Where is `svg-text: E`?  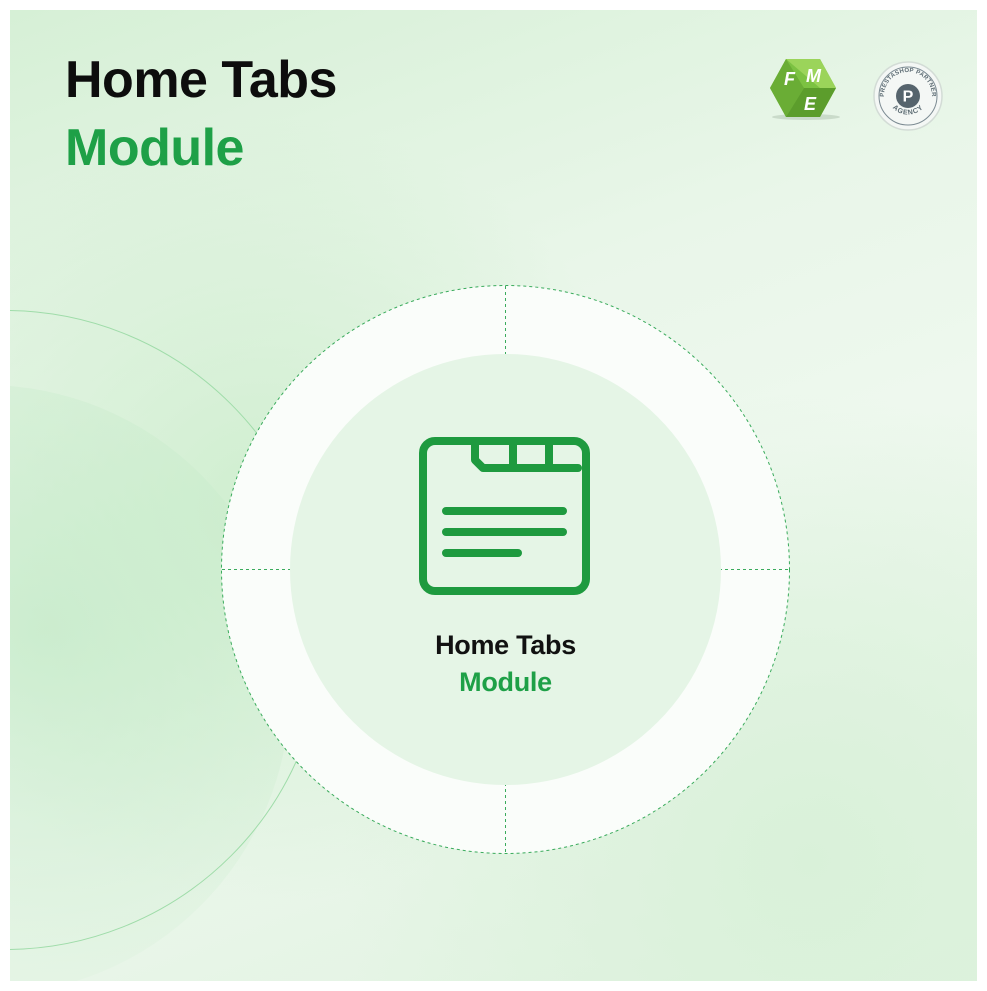 svg-text: E is located at coordinates (810, 104).